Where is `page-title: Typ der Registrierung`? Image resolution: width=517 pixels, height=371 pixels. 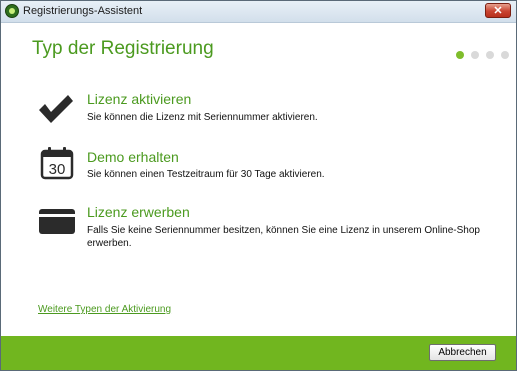
page-title: Typ der Registrierung is located at coordinates (123, 48).